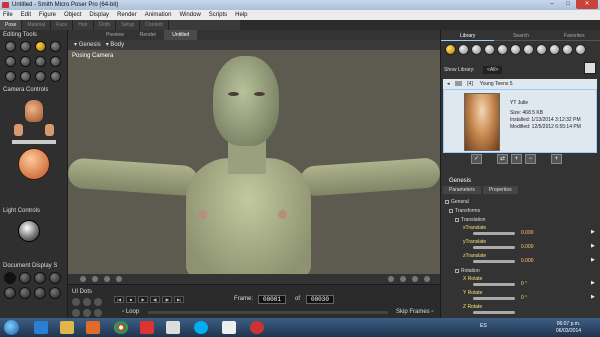 The image size is (600, 337). What do you see at coordinates (47, 15) in the screenshot?
I see `menu-figure: Figure` at bounding box center [47, 15].